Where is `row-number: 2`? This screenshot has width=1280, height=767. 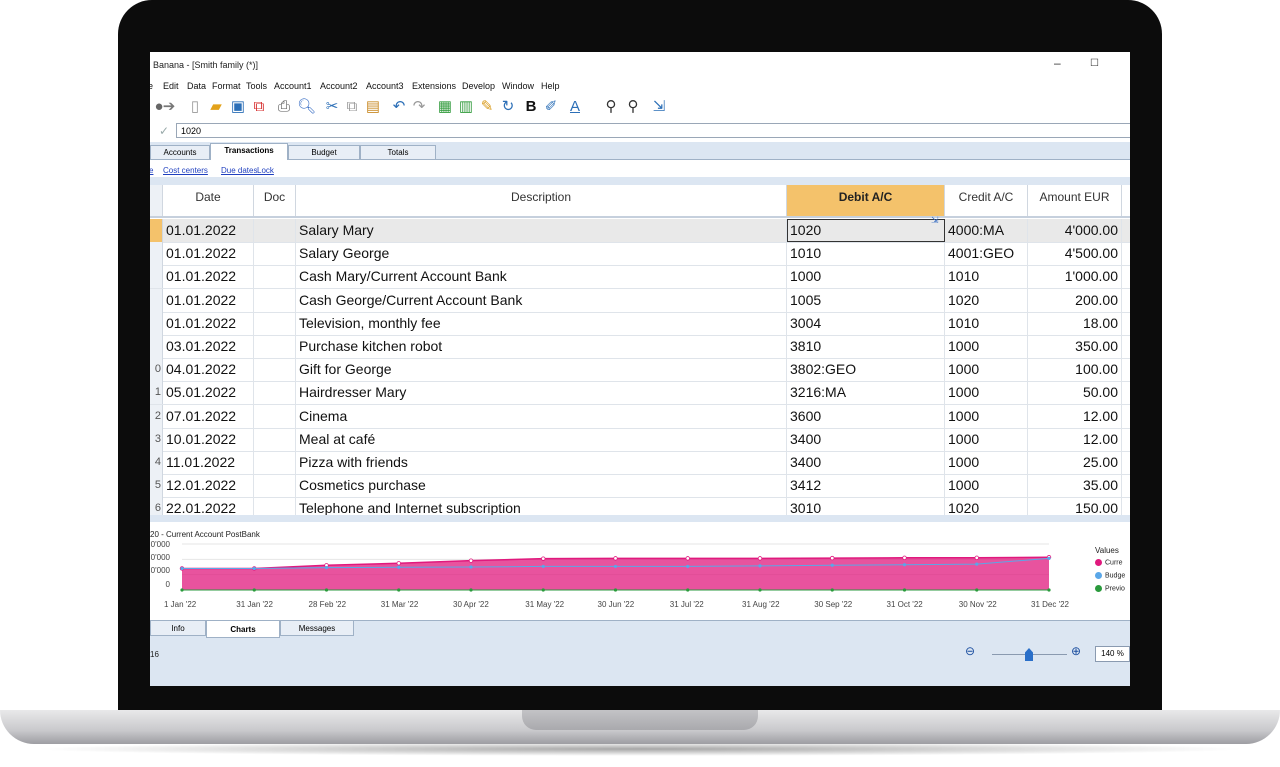 row-number: 2 is located at coordinates (156, 416).